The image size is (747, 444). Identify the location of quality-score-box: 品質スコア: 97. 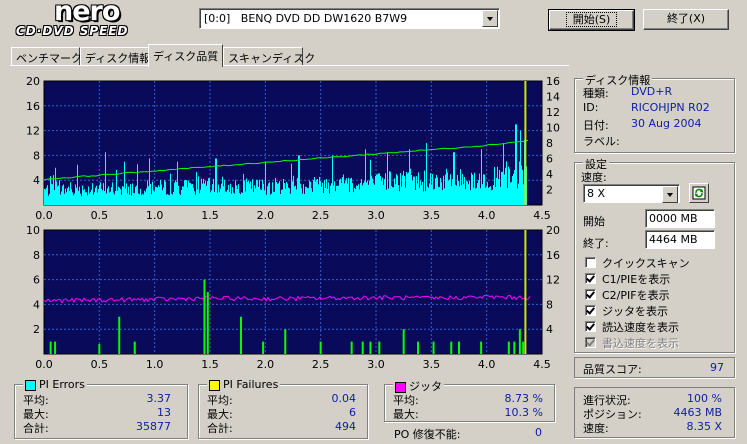
(654, 367).